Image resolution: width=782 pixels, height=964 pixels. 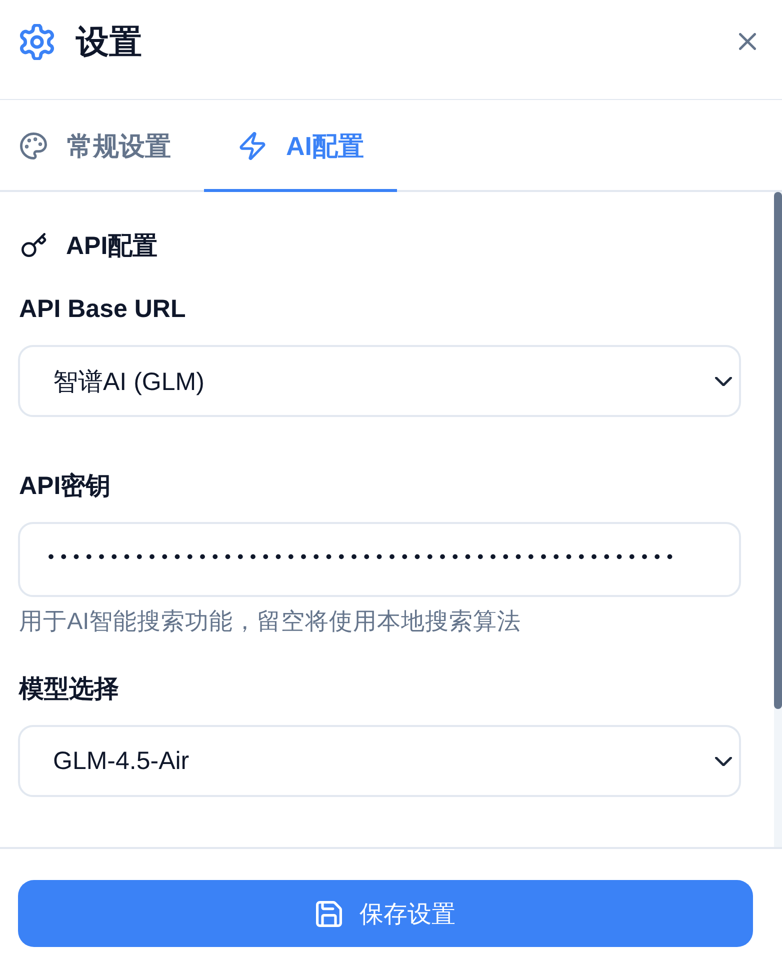 What do you see at coordinates (102, 146) in the screenshot?
I see `tab: 常规设置` at bounding box center [102, 146].